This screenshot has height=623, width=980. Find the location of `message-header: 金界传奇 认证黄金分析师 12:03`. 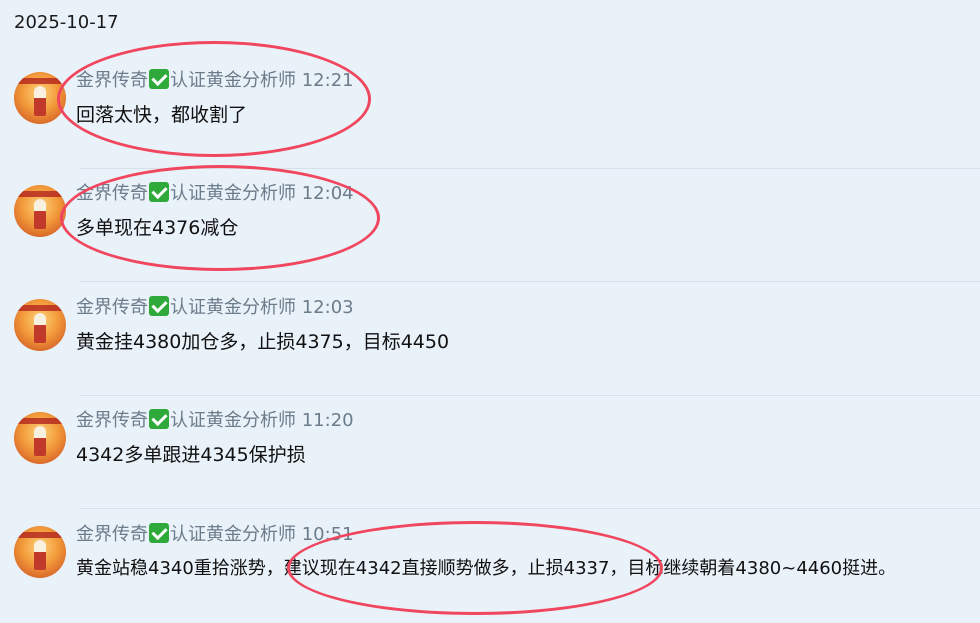

message-header: 金界传奇 认证黄金分析师 12:03 is located at coordinates (215, 306).